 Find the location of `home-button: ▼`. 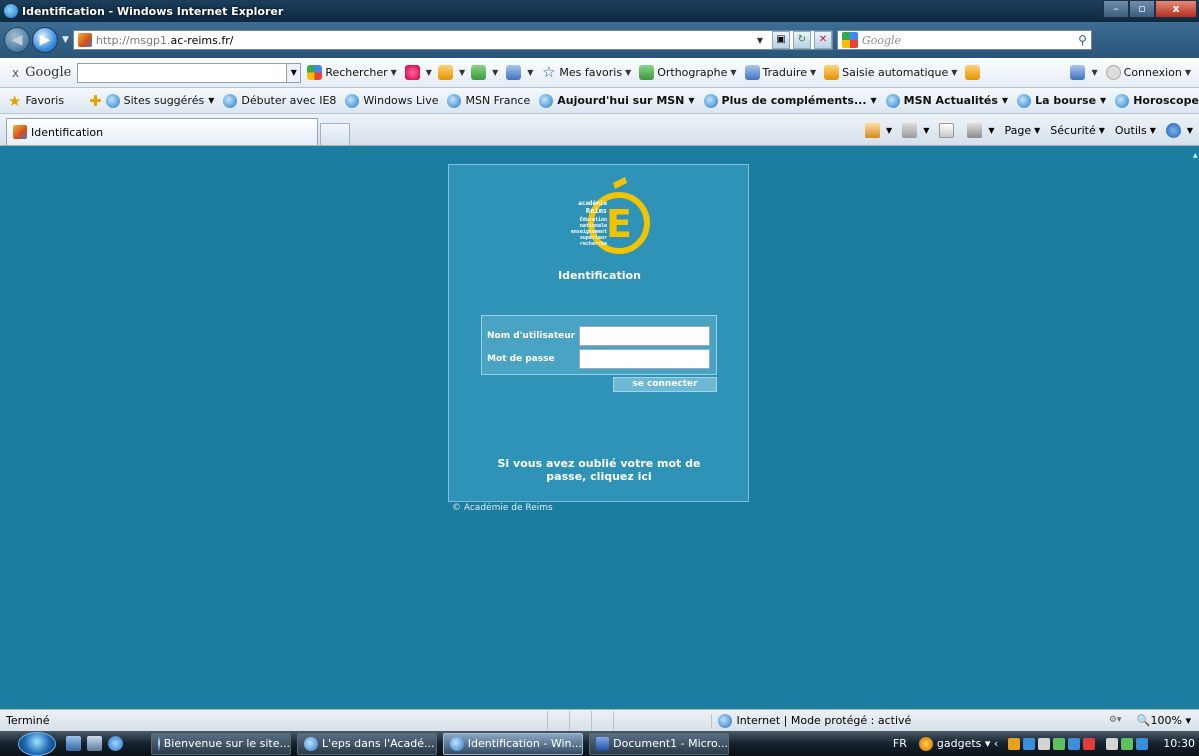

home-button: ▼ is located at coordinates (878, 130).